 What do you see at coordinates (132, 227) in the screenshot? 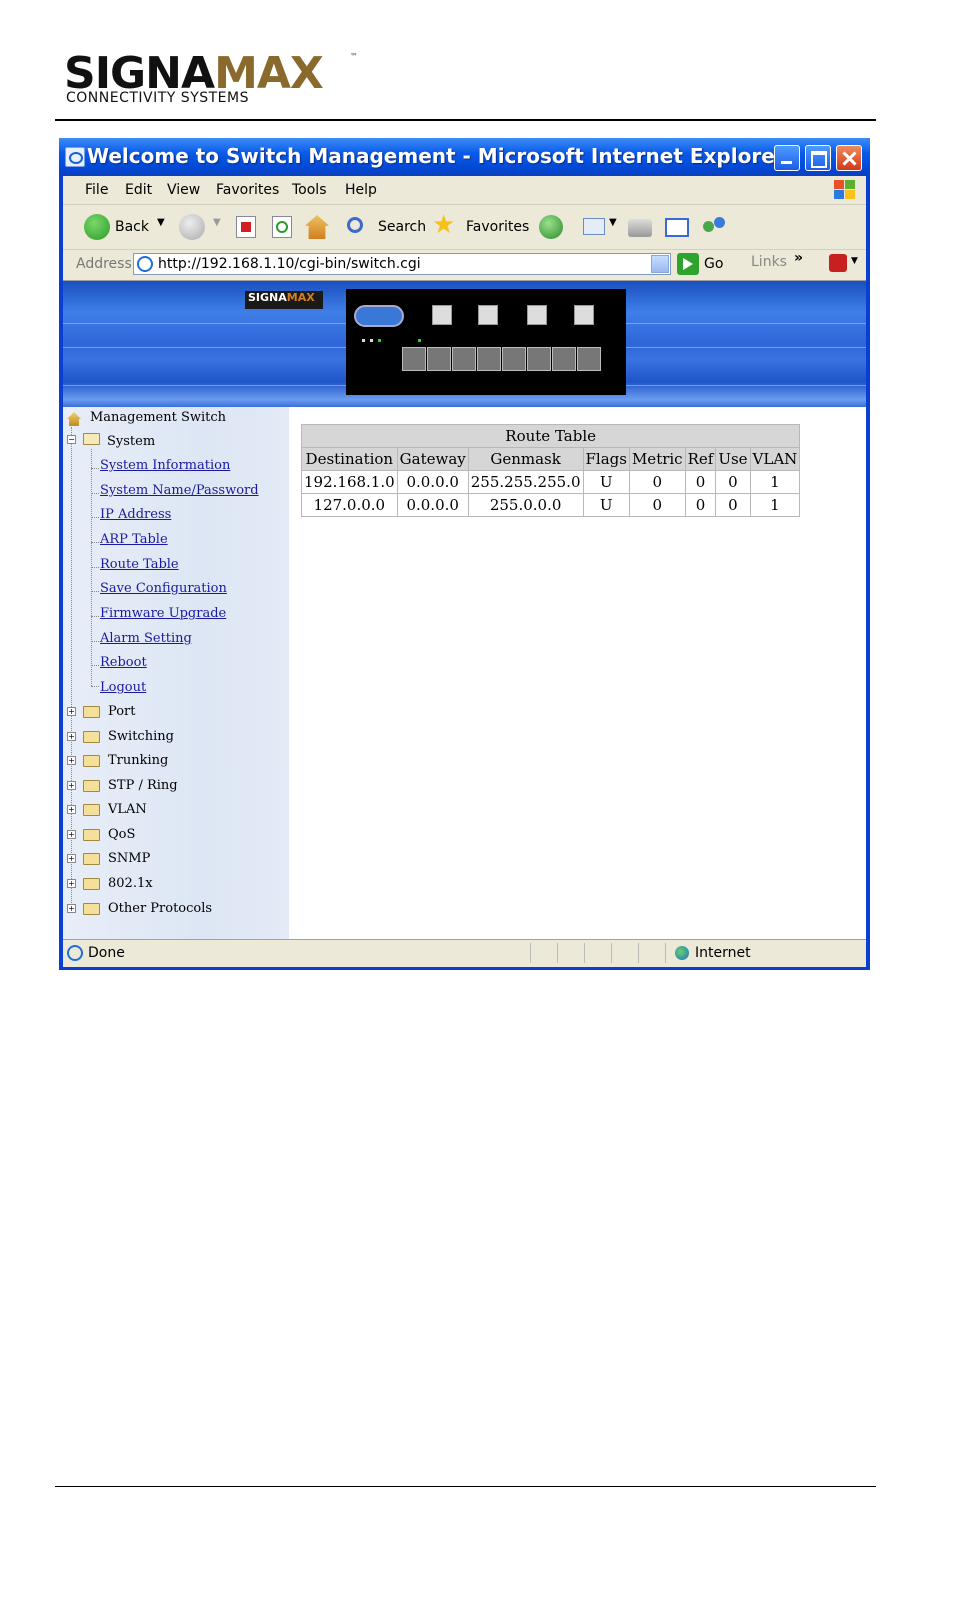
I see `back-button-label: Back` at bounding box center [132, 227].